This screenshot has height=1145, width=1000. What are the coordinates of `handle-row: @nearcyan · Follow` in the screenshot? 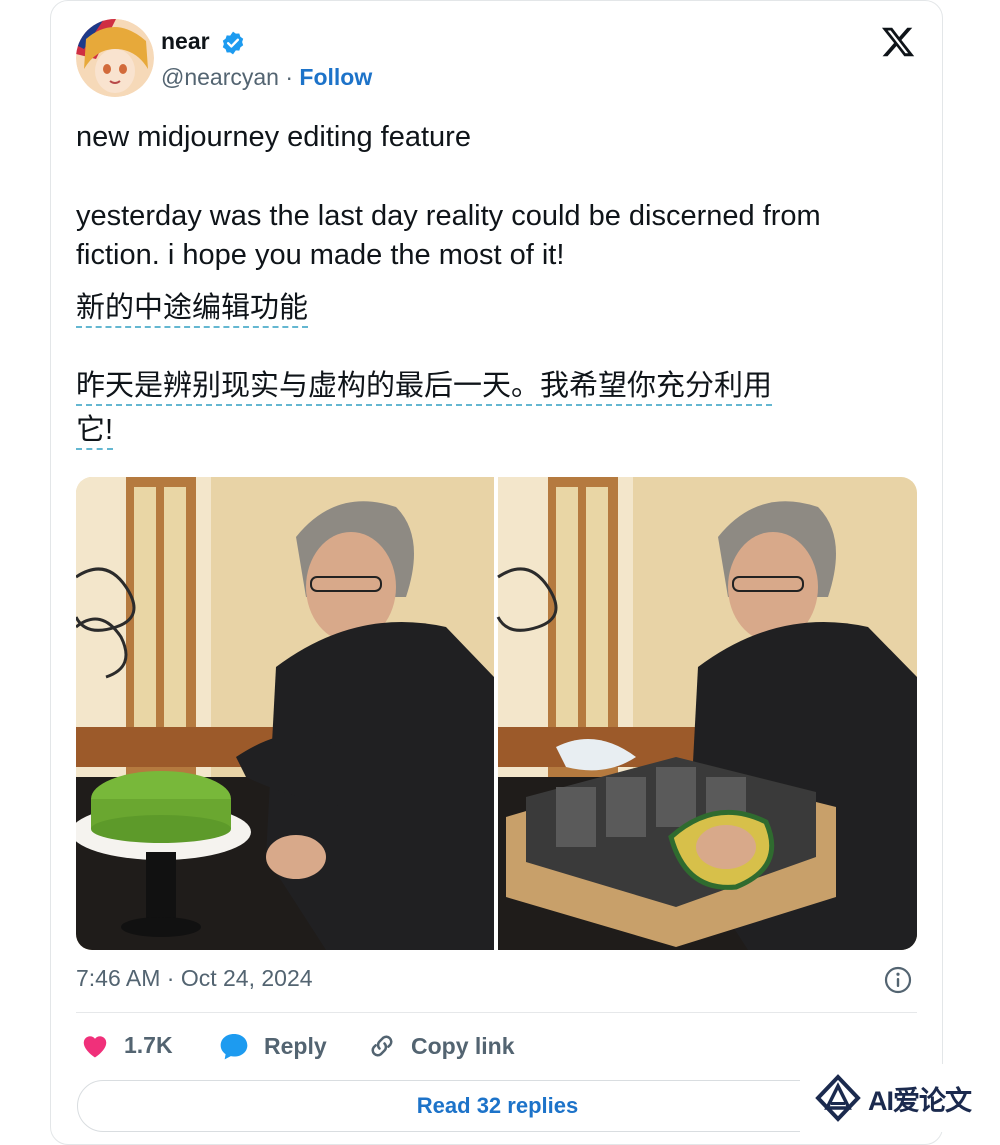 It's located at (266, 77).